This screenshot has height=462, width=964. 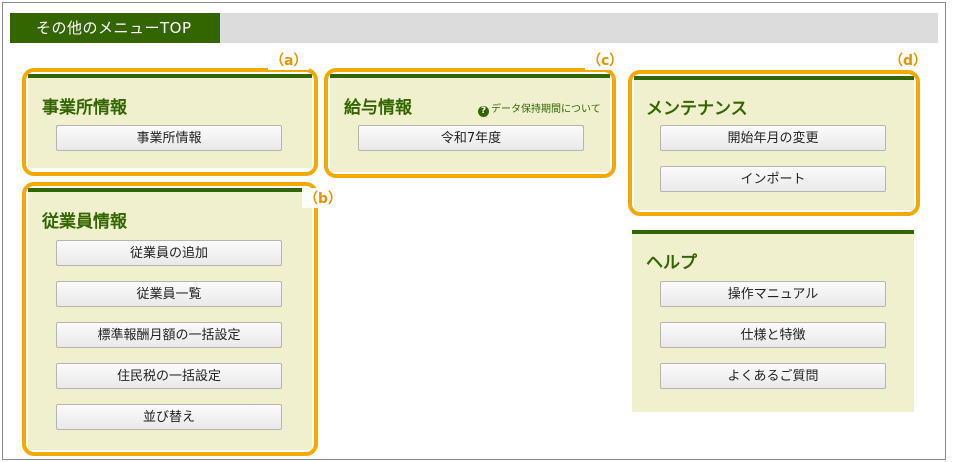 I want to click on office-panel-title: 事業所情報, so click(x=84, y=108).